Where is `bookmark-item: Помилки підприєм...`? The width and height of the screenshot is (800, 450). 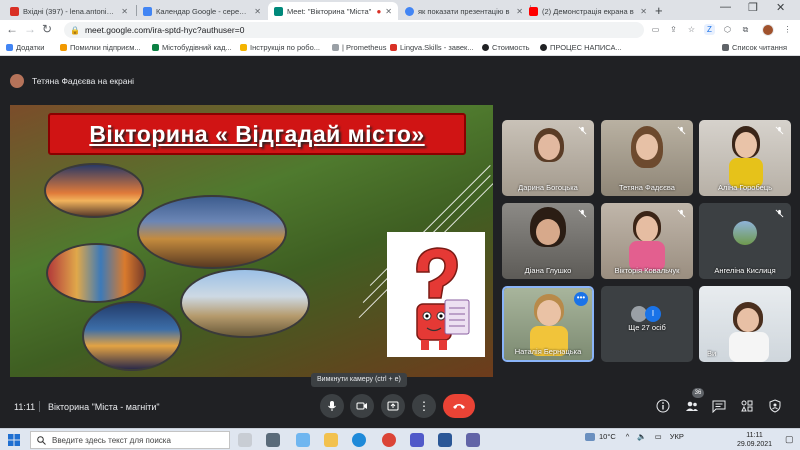
bookmark-item: Помилки підприєм... is located at coordinates (100, 47).